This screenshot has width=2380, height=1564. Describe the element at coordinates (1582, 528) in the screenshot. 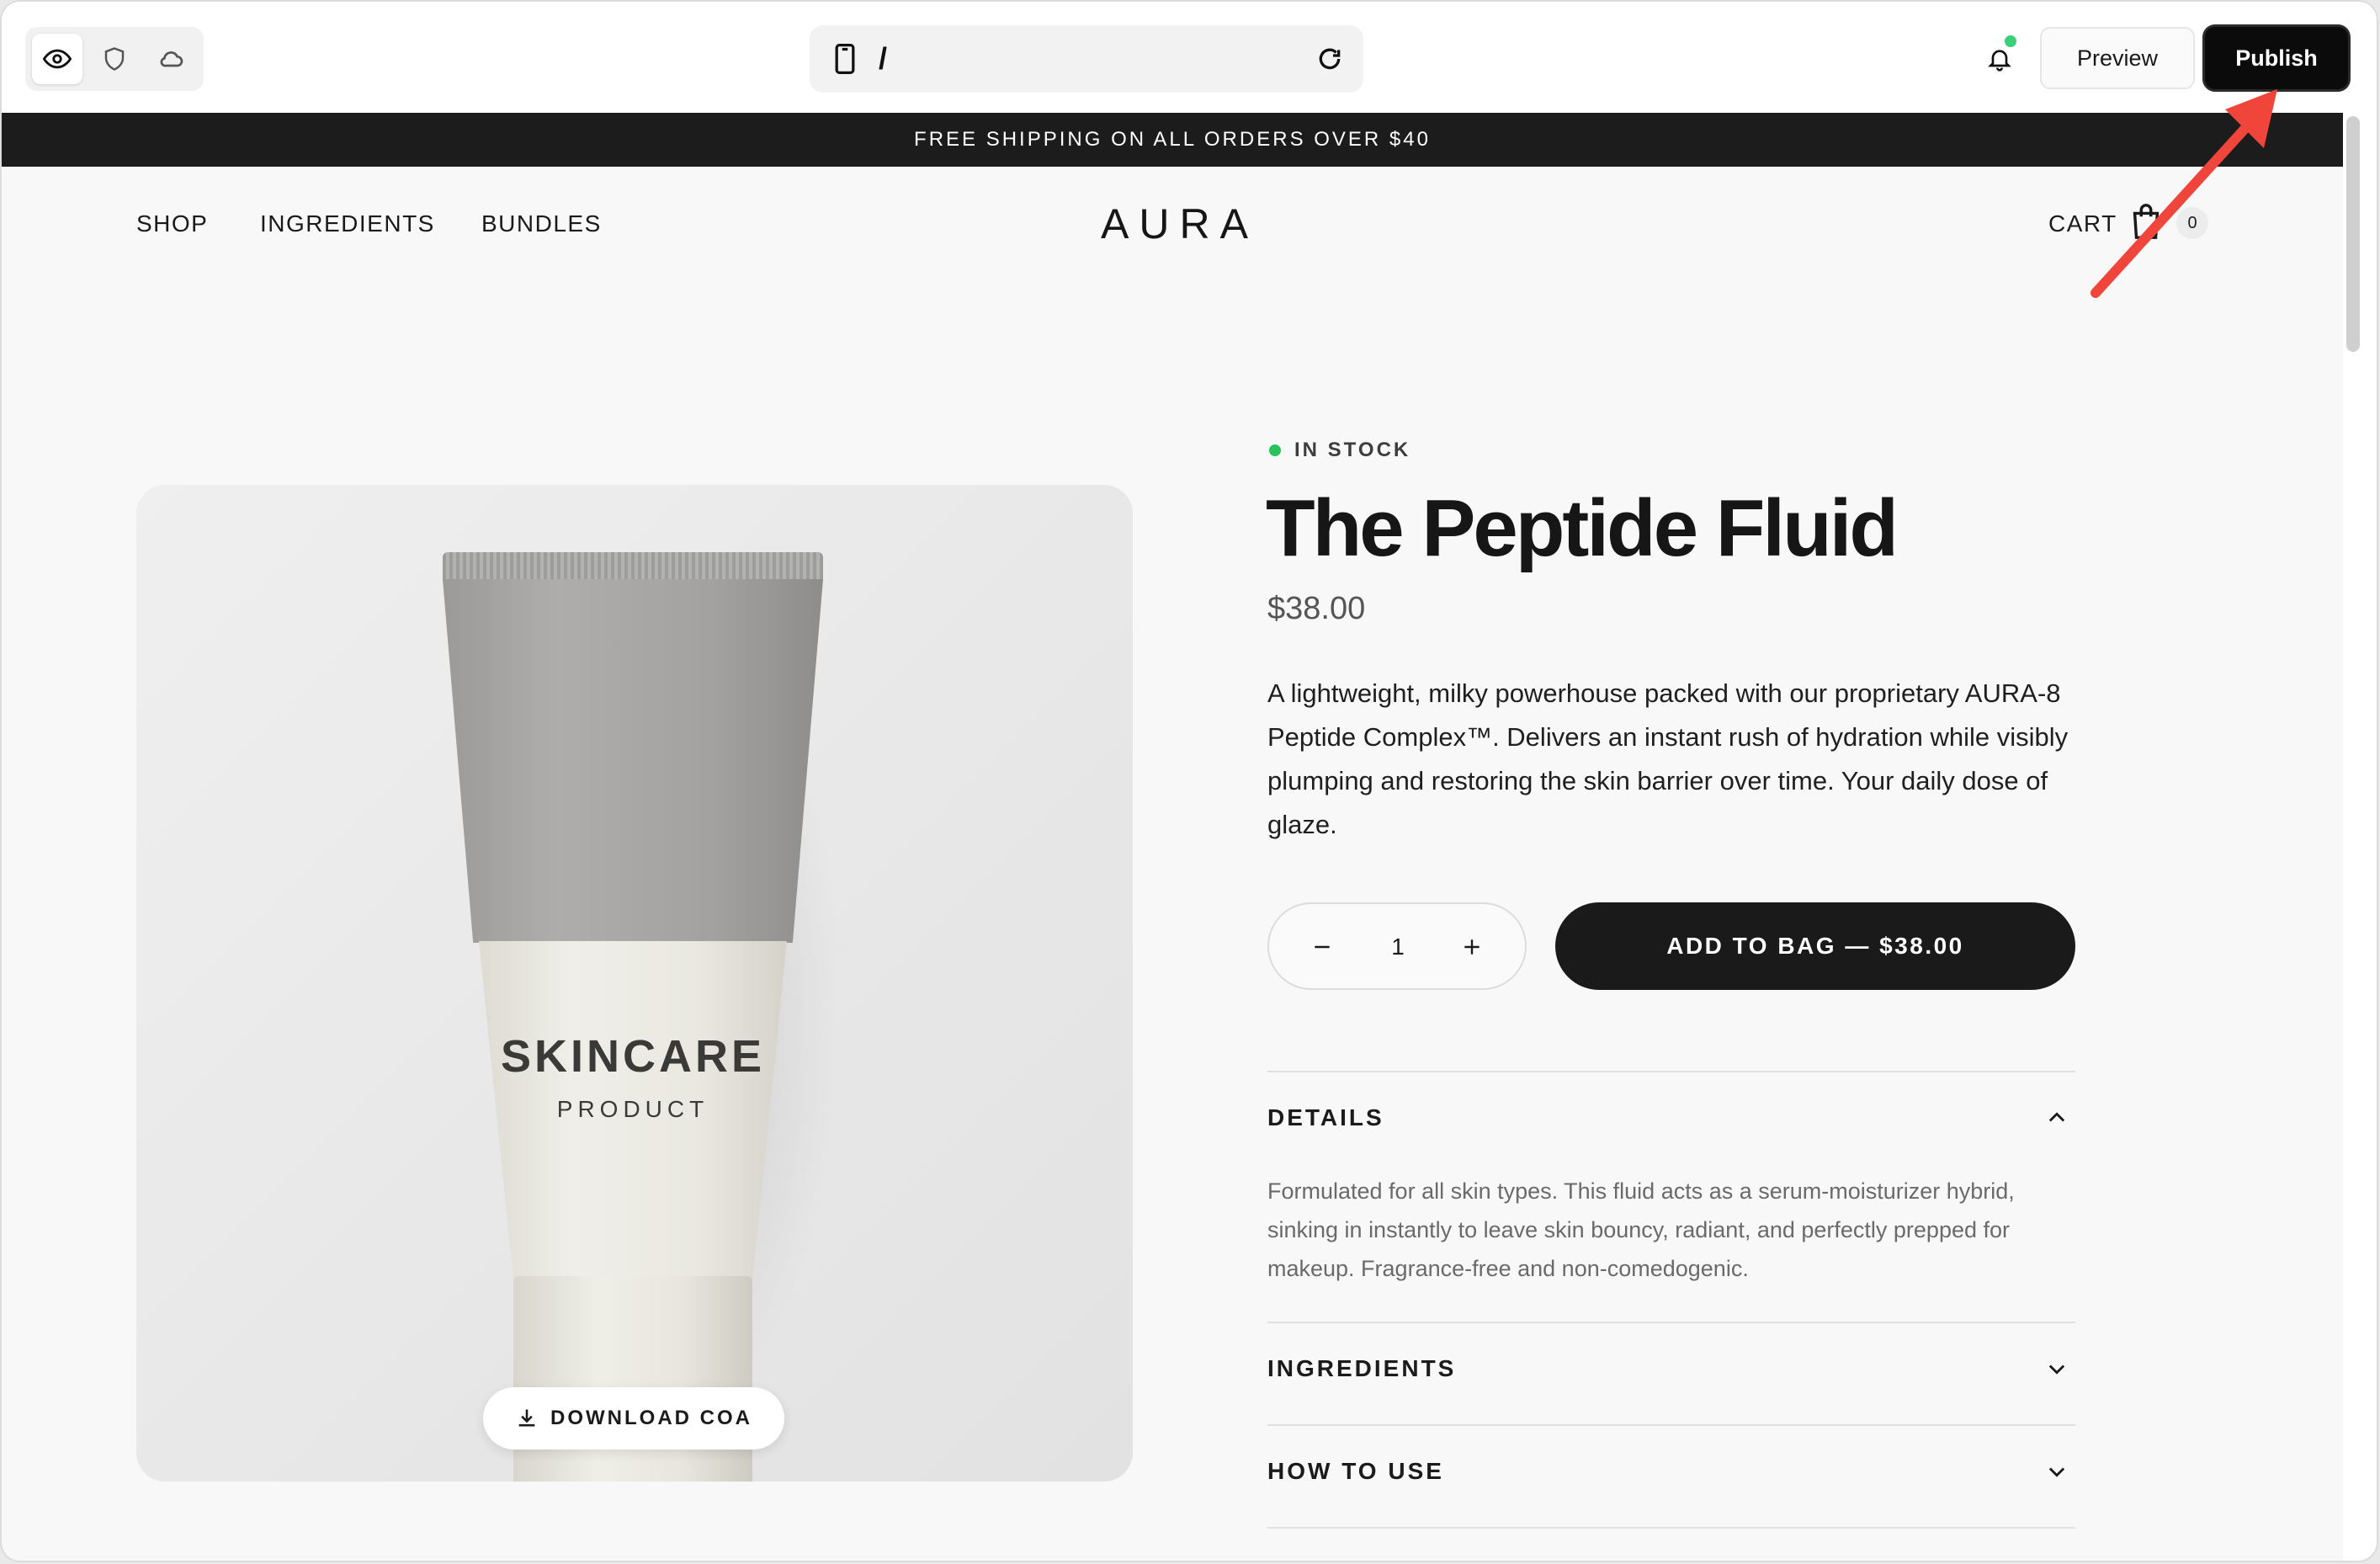

I see `product-title: The Peptide Fluid` at that location.